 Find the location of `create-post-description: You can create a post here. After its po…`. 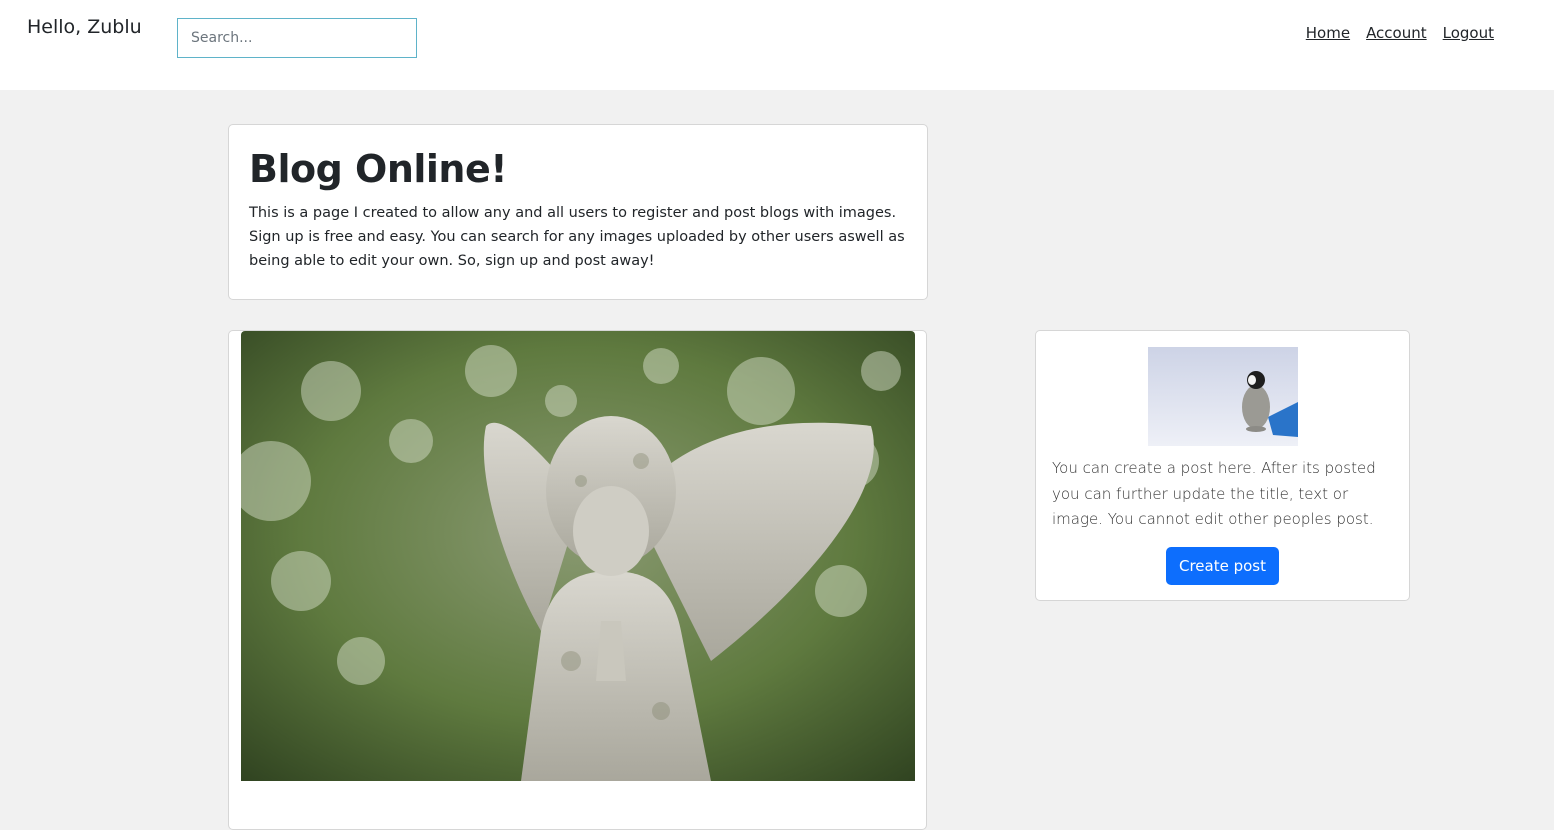

create-post-description: You can create a post here. After its po… is located at coordinates (1214, 493).